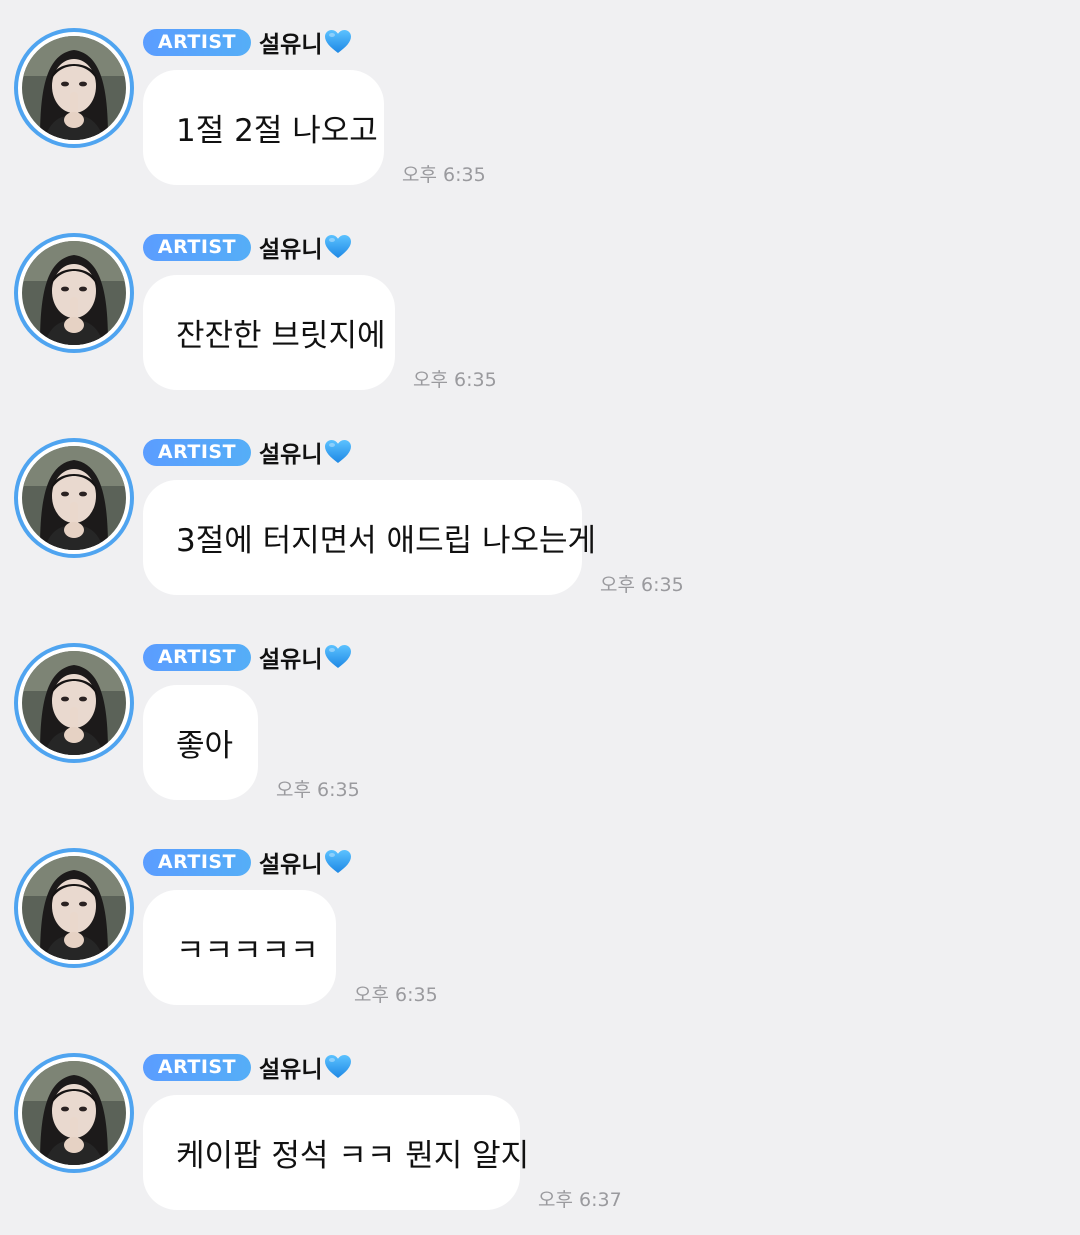  What do you see at coordinates (277, 131) in the screenshot?
I see `message-text: 1절 2절 나오고` at bounding box center [277, 131].